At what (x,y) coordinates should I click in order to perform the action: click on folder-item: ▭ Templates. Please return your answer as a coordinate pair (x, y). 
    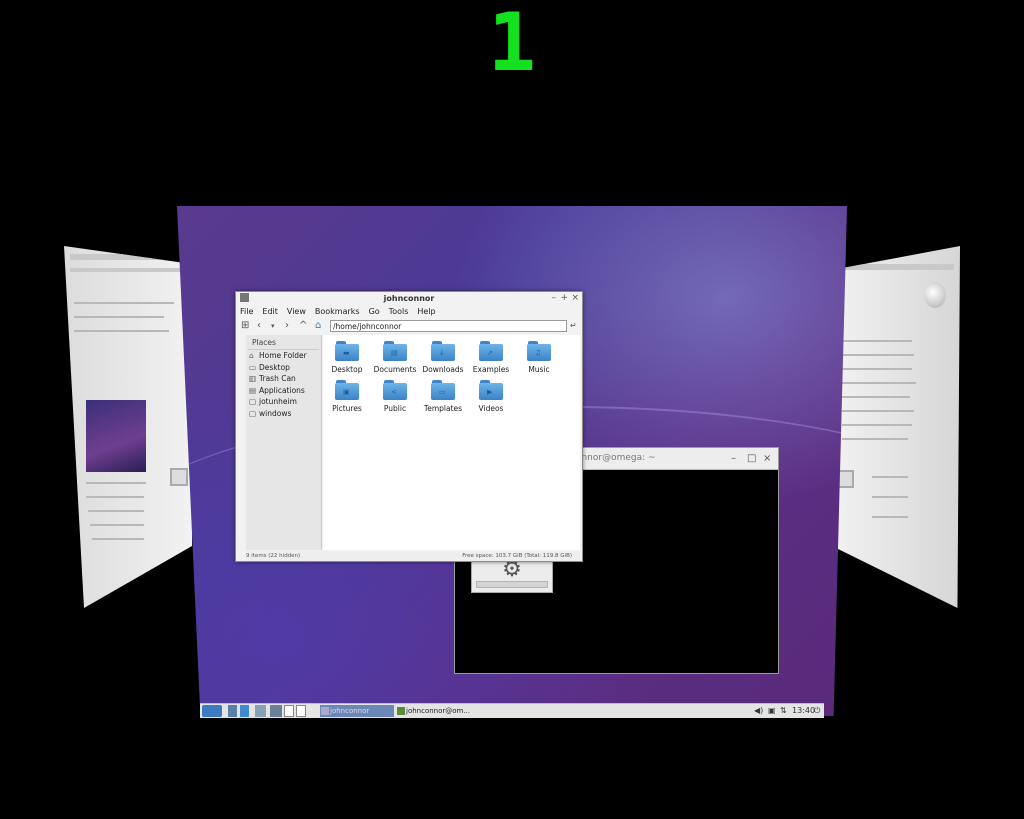
    Looking at the image, I should click on (443, 396).